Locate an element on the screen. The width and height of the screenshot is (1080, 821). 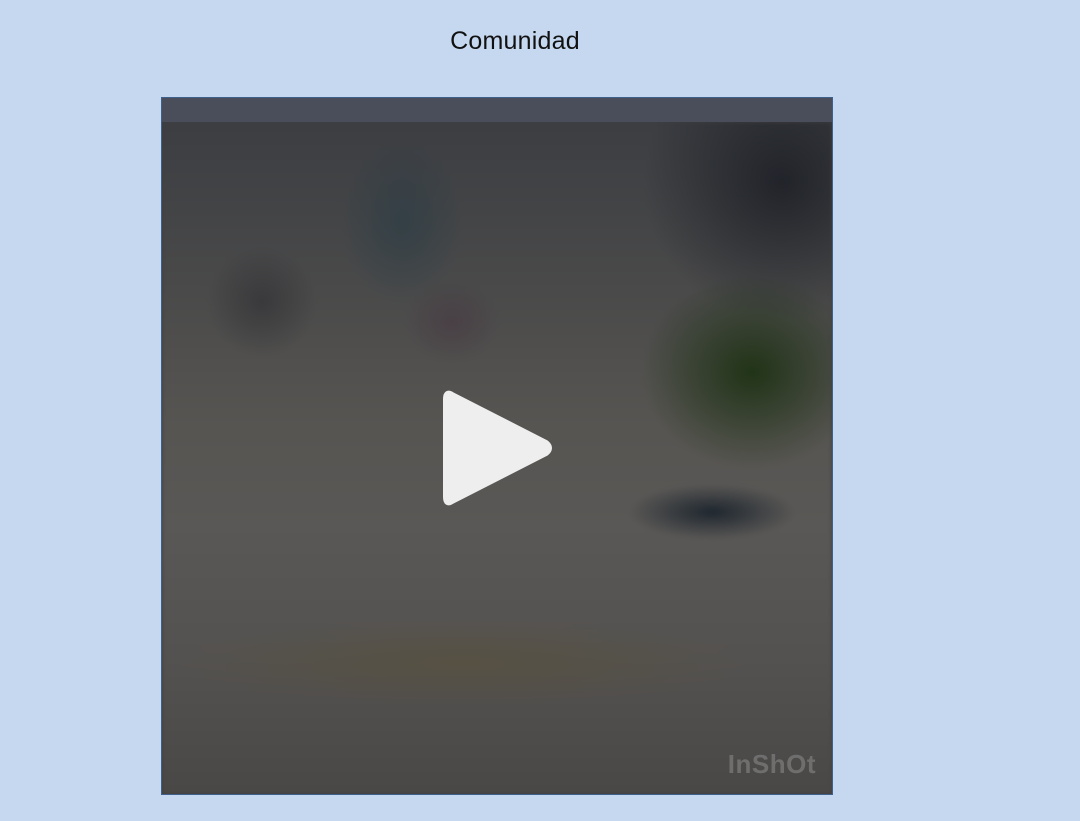
play-button is located at coordinates (498, 448).